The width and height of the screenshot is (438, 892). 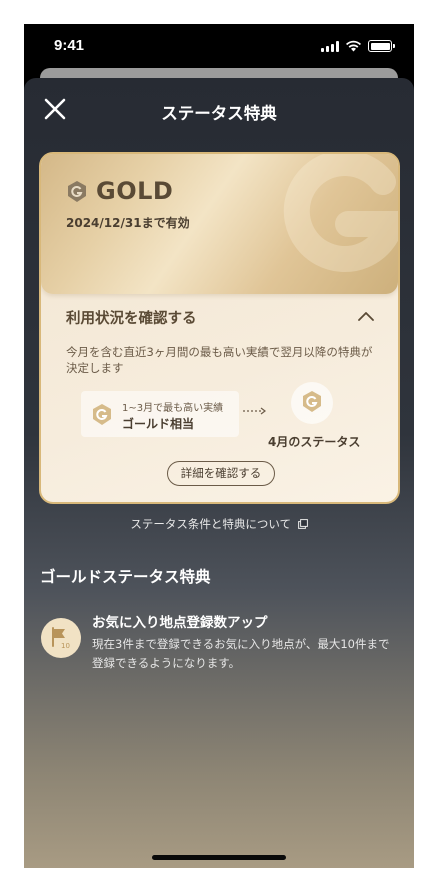 I want to click on next-status-badge, so click(x=312, y=403).